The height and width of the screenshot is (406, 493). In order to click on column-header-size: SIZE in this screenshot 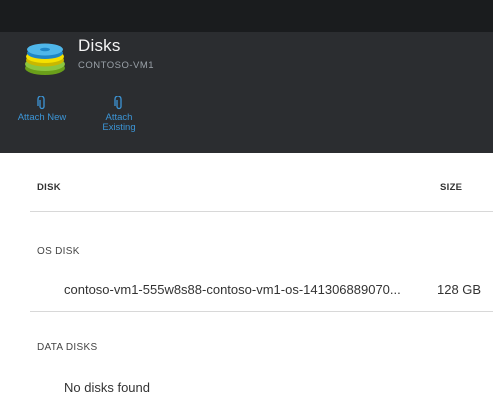, I will do `click(451, 187)`.